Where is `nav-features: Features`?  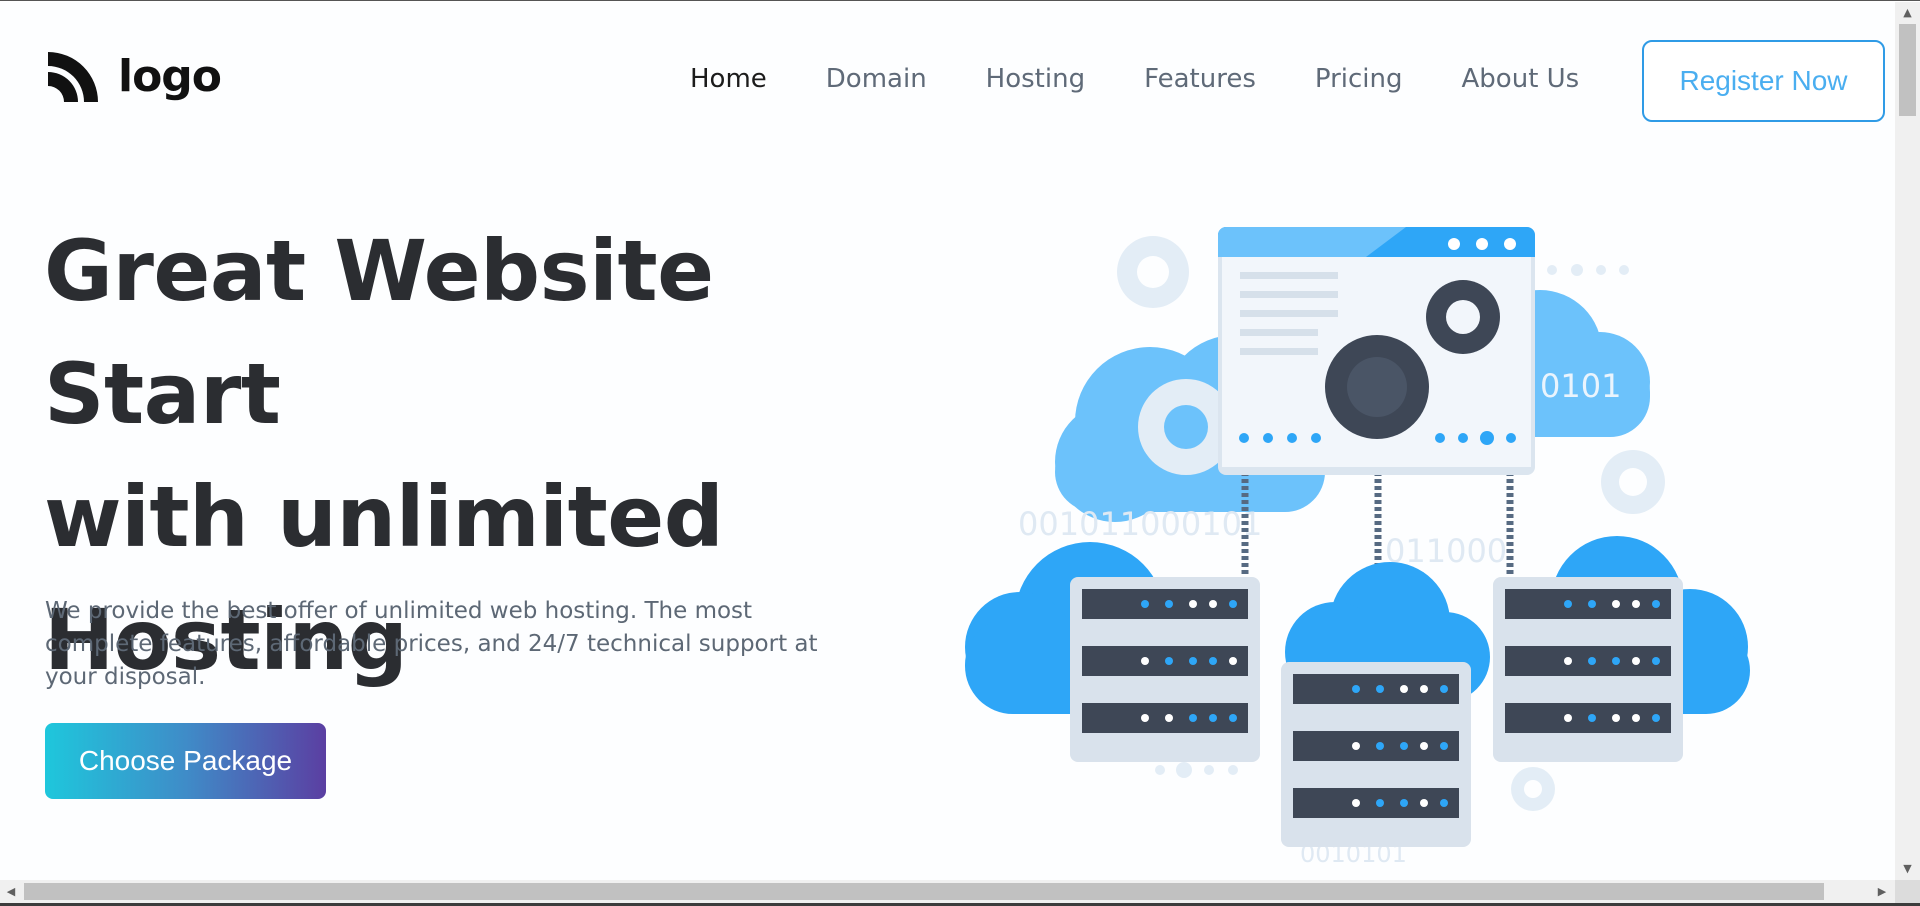
nav-features: Features is located at coordinates (1200, 79).